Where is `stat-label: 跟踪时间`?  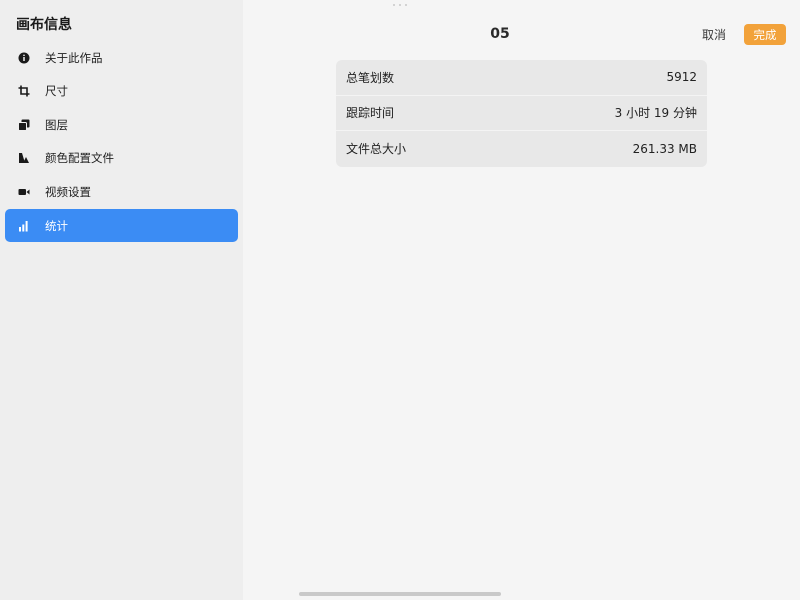 stat-label: 跟踪时间 is located at coordinates (370, 113).